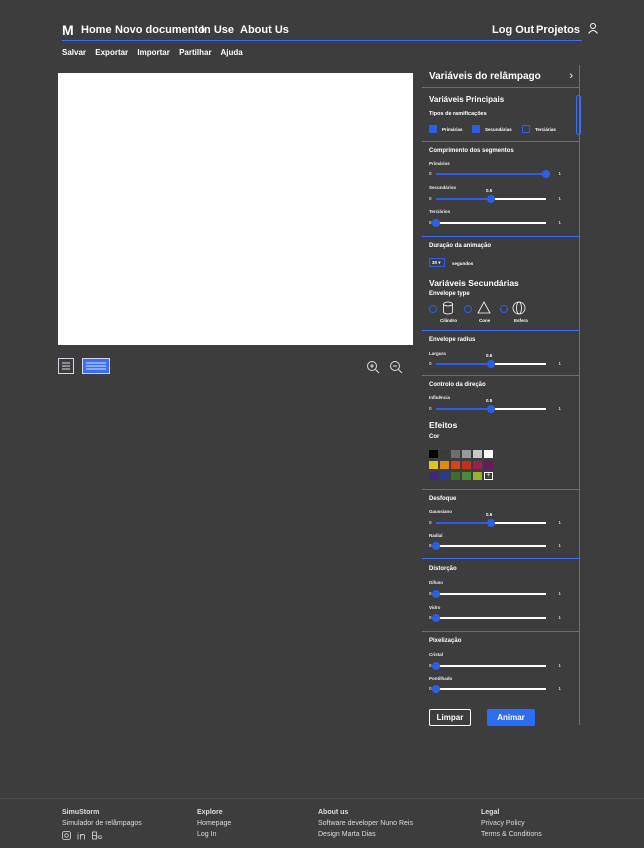 The width and height of the screenshot is (644, 848). What do you see at coordinates (97, 836) in the screenshot?
I see `behance-icon` at bounding box center [97, 836].